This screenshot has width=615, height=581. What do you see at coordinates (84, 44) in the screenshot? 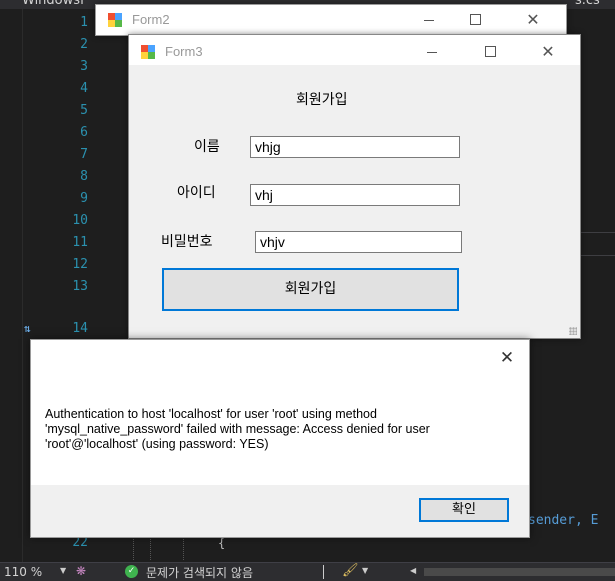
I see `line-number: 2` at bounding box center [84, 44].